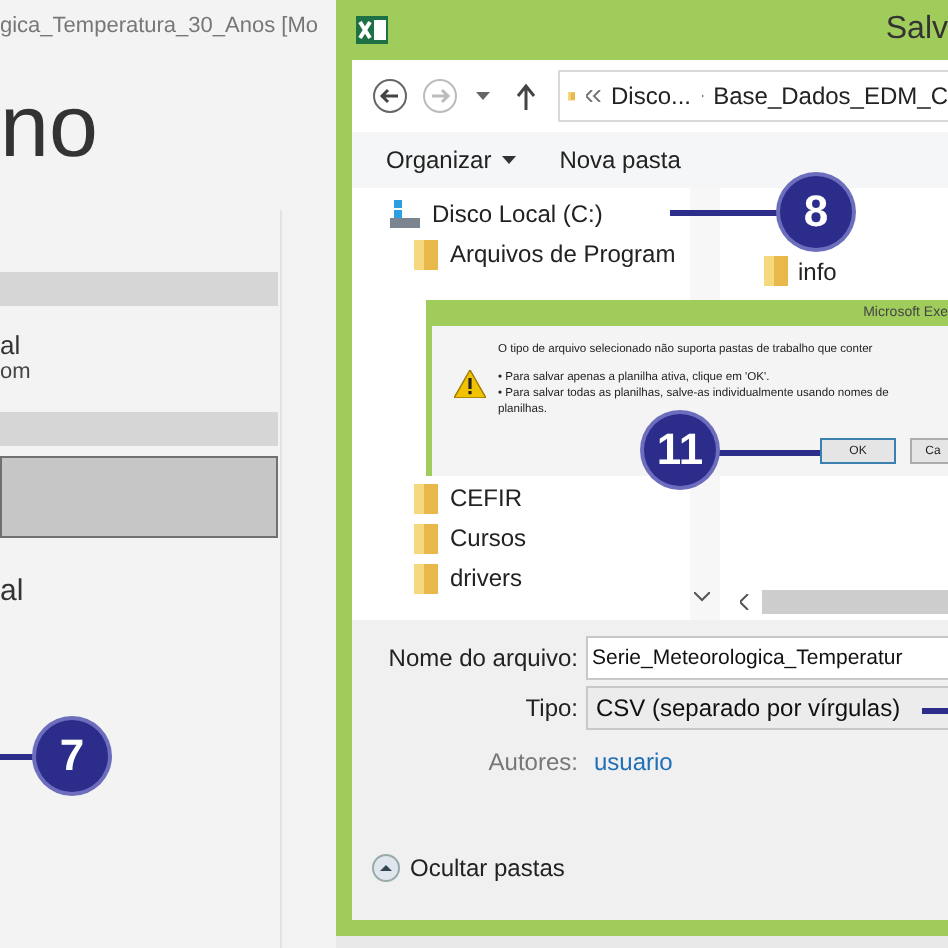 The width and height of the screenshot is (948, 948). I want to click on hide-folders-button: Ocultar pastas, so click(487, 868).